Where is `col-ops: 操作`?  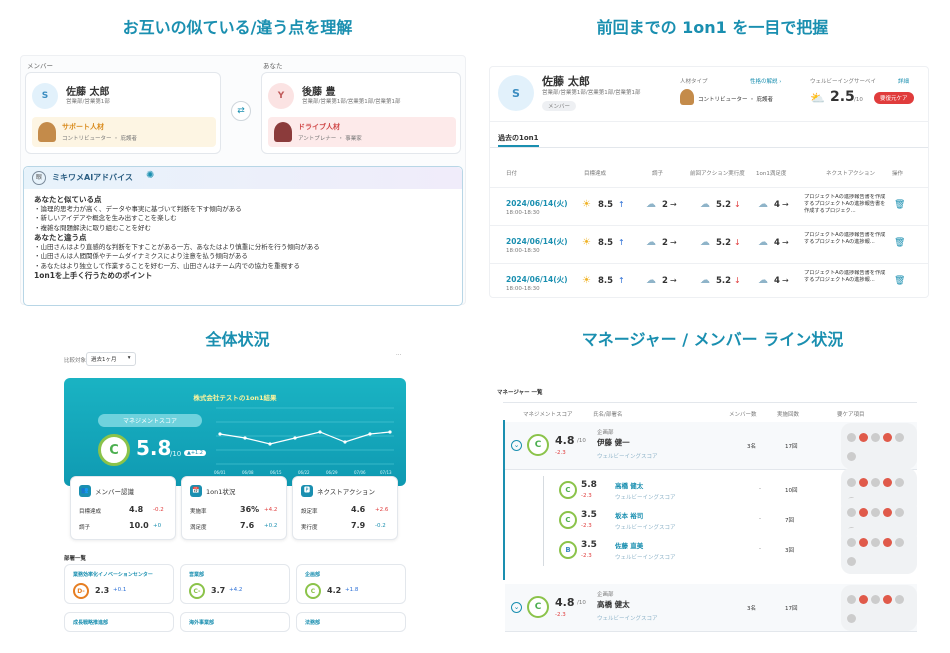
col-ops: 操作 is located at coordinates (898, 174).